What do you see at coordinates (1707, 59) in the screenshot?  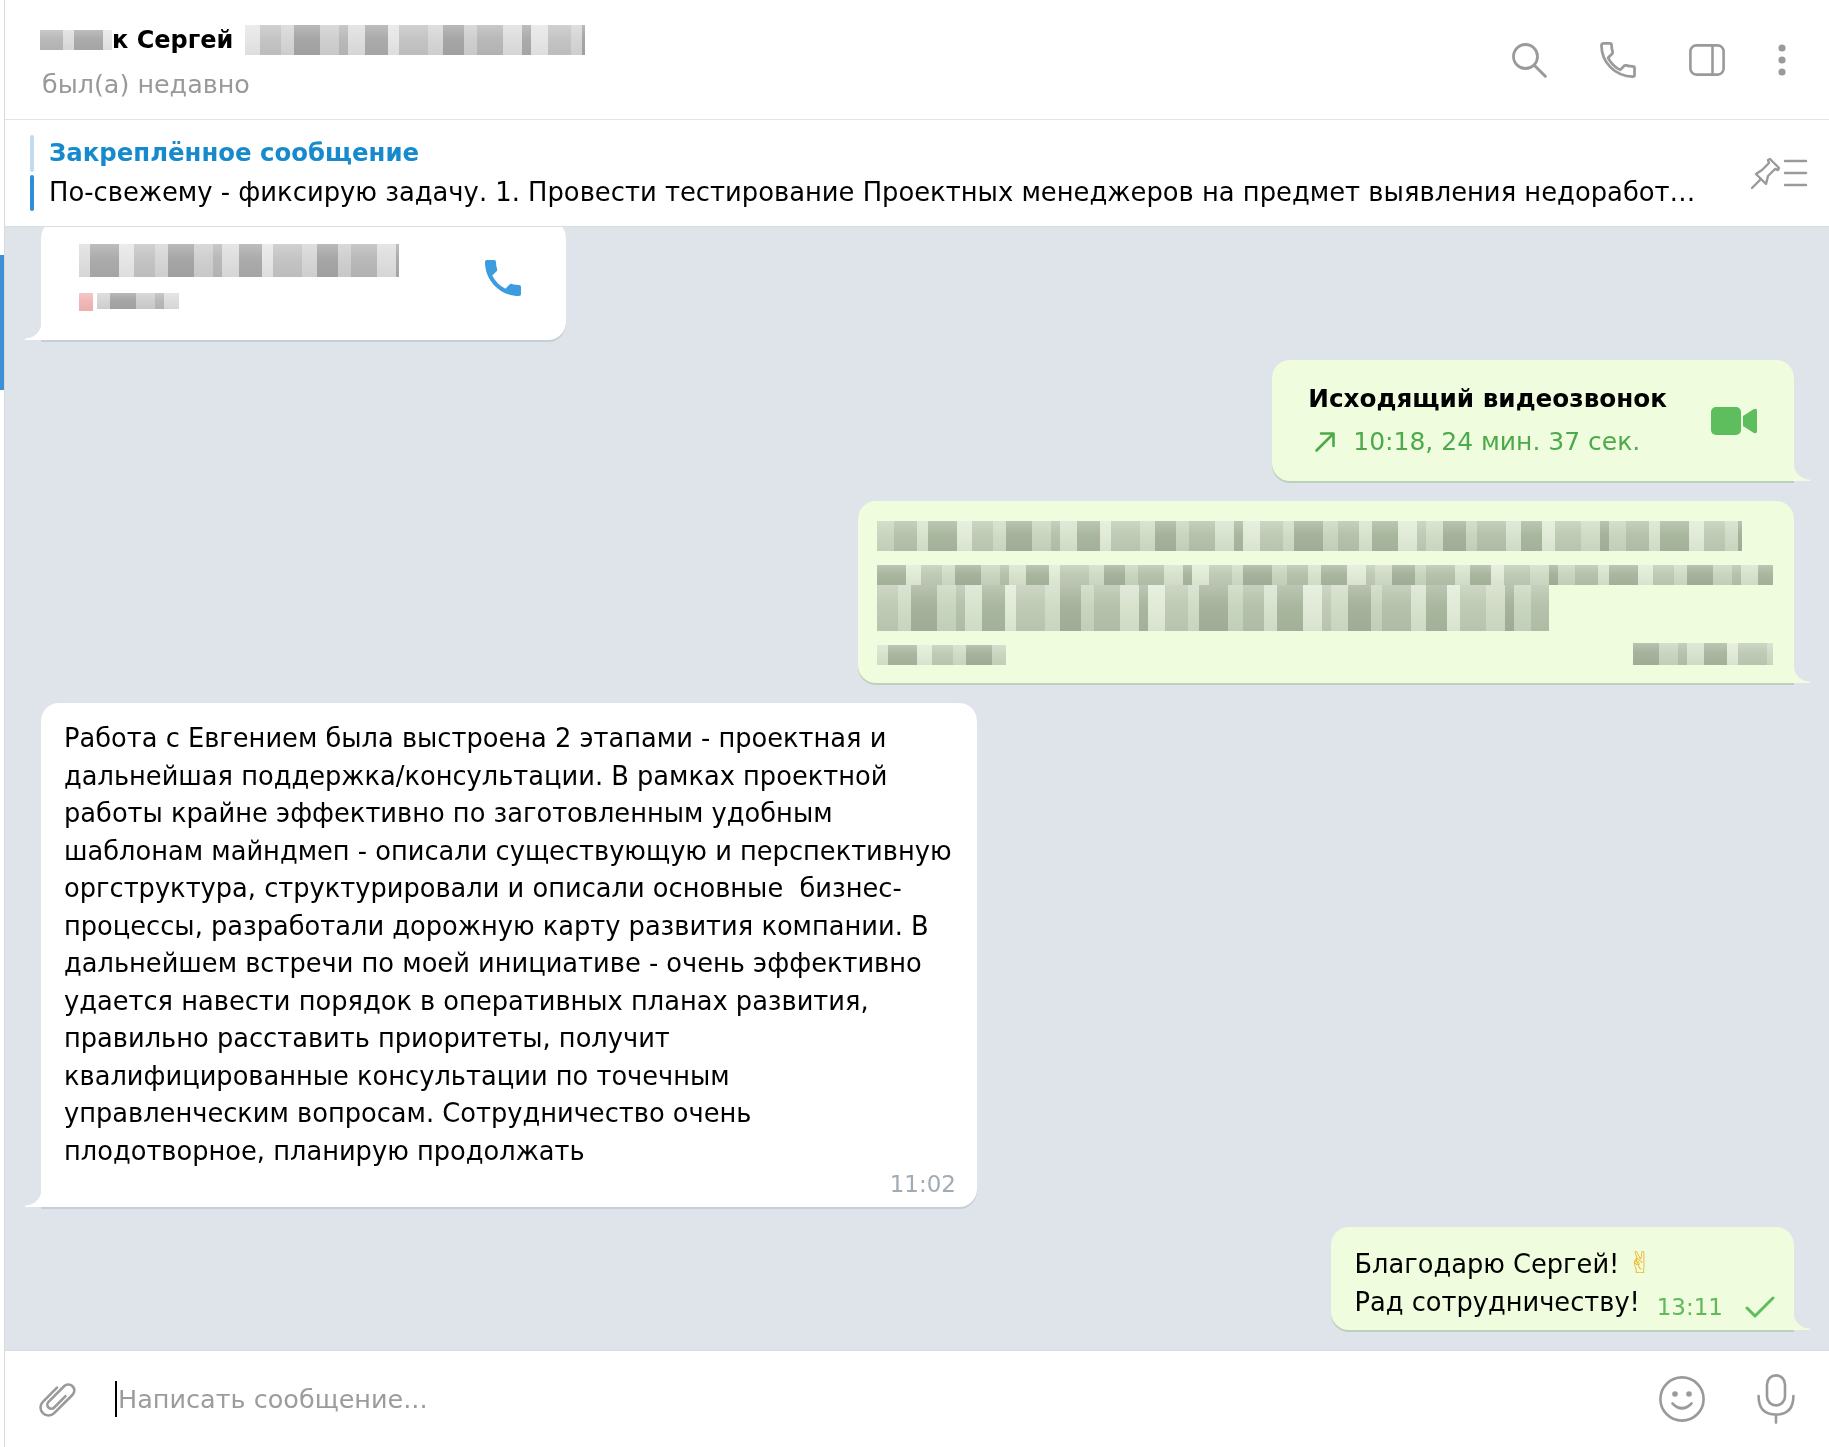 I see `sidebar-toggle-icon` at bounding box center [1707, 59].